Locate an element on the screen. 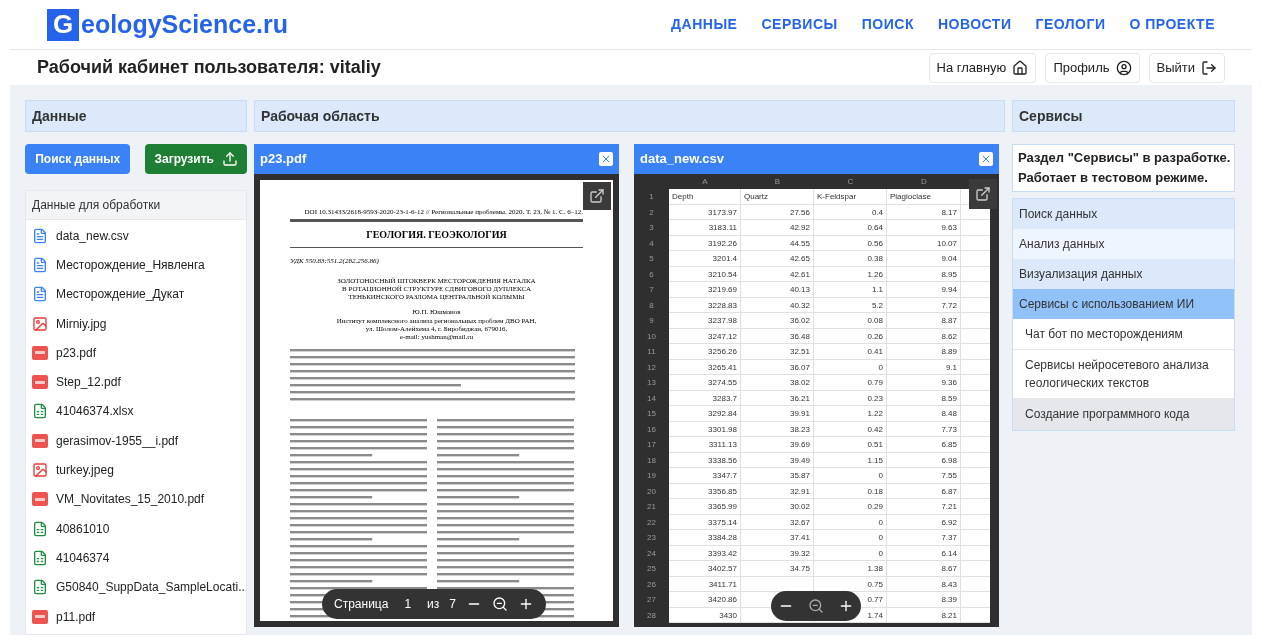 The height and width of the screenshot is (635, 1262). table-cell: 0.51 is located at coordinates (850, 445).